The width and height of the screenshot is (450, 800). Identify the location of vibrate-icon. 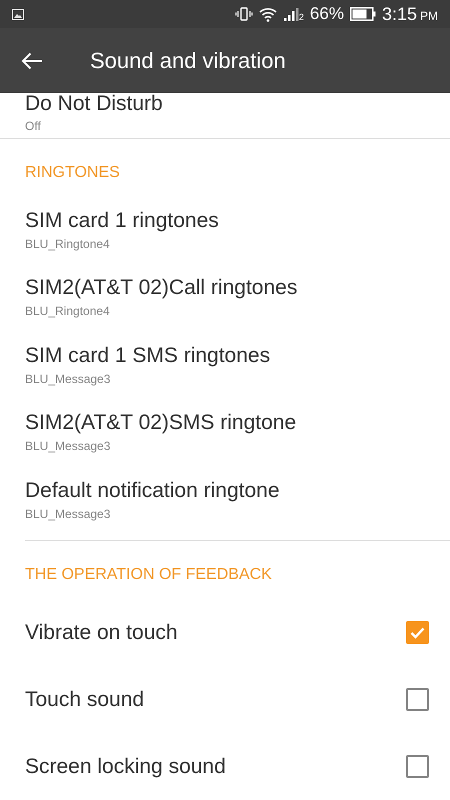
(243, 14).